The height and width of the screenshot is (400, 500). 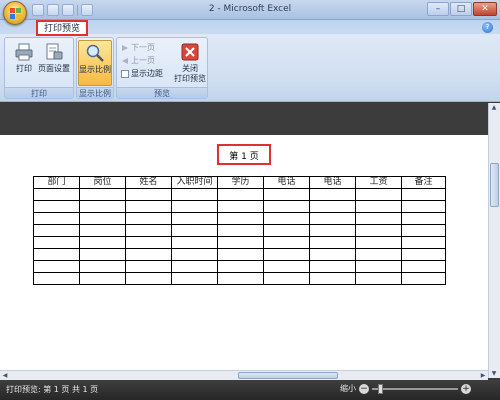 I want to click on zoom-button: 显示比例, so click(x=95, y=63).